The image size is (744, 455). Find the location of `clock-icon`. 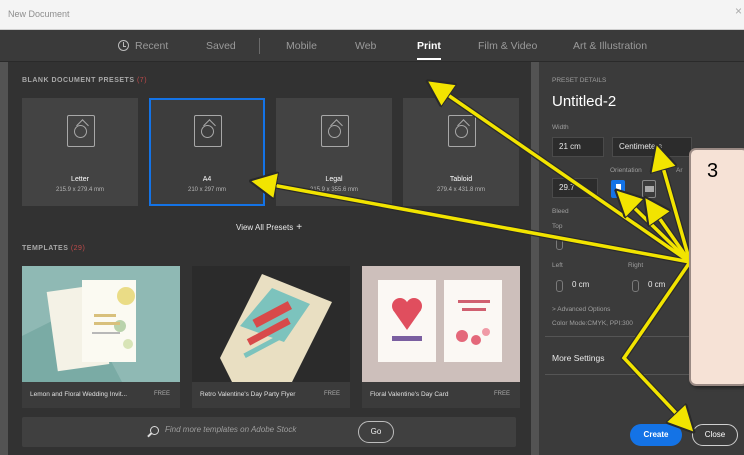

clock-icon is located at coordinates (123, 45).